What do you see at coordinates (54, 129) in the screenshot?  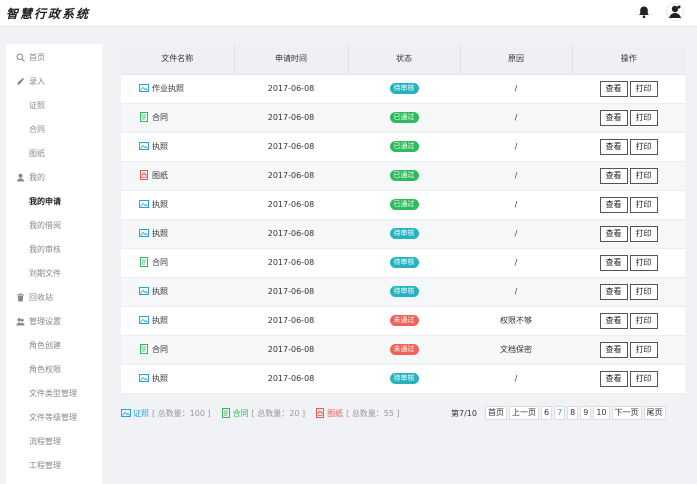 I see `sidebar-item-3: 合同` at bounding box center [54, 129].